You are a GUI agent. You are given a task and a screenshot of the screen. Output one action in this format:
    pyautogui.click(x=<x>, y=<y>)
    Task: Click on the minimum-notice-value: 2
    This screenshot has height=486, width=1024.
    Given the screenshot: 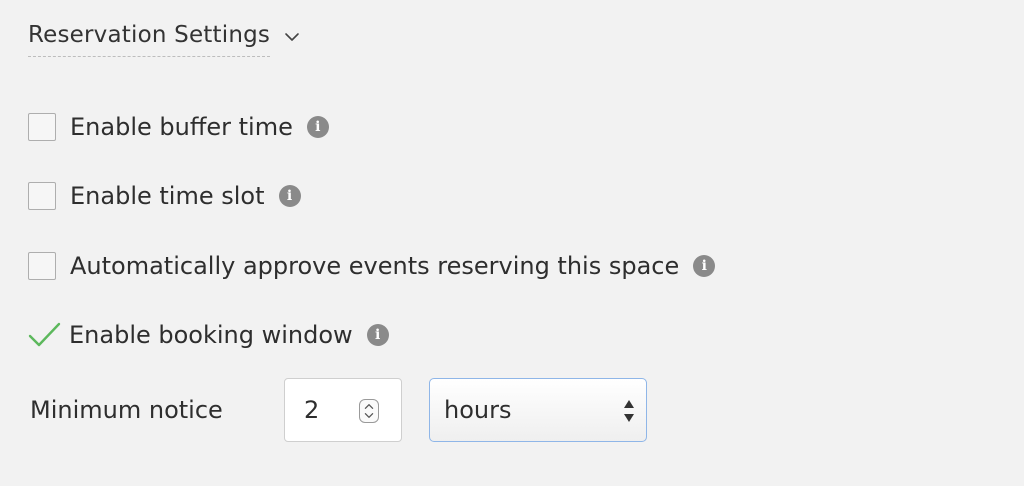 What is the action you would take?
    pyautogui.click(x=312, y=410)
    